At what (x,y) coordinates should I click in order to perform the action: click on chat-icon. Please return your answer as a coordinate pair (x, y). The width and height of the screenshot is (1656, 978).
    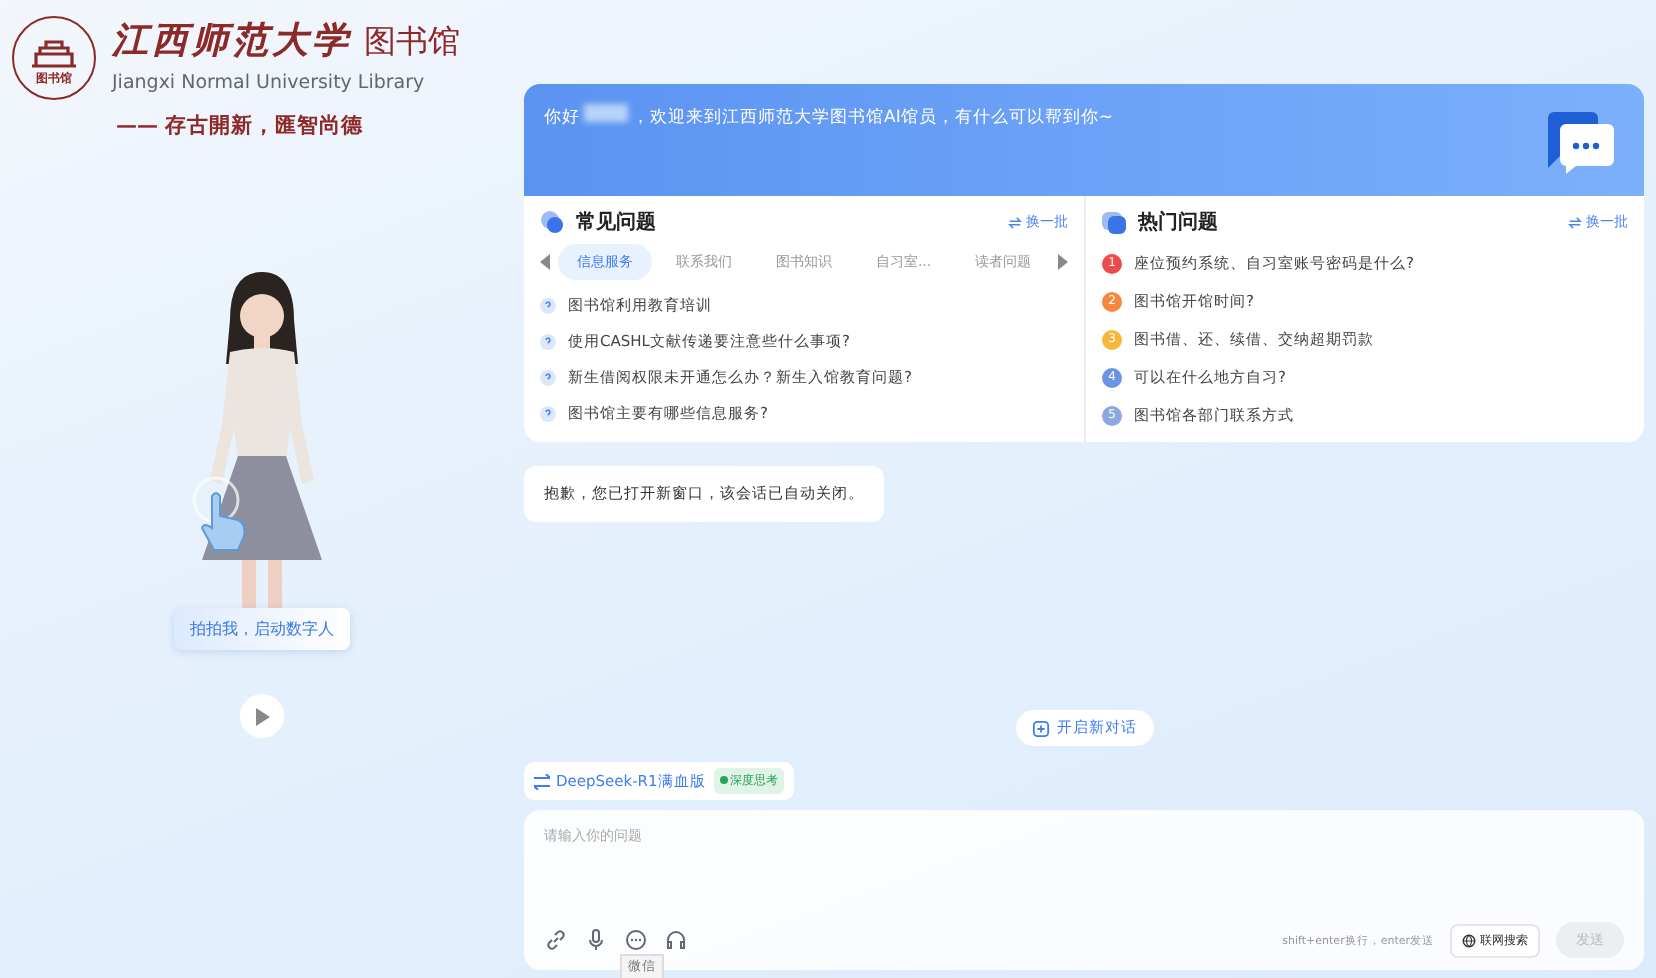
    Looking at the image, I should click on (636, 940).